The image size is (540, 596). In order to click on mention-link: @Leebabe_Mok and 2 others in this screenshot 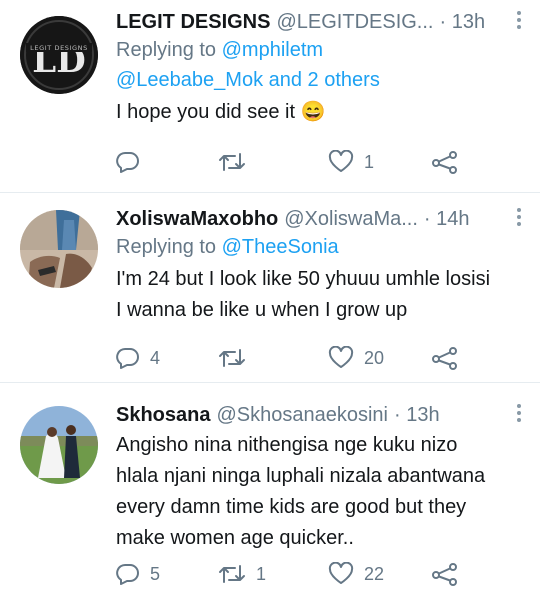, I will do `click(248, 80)`.